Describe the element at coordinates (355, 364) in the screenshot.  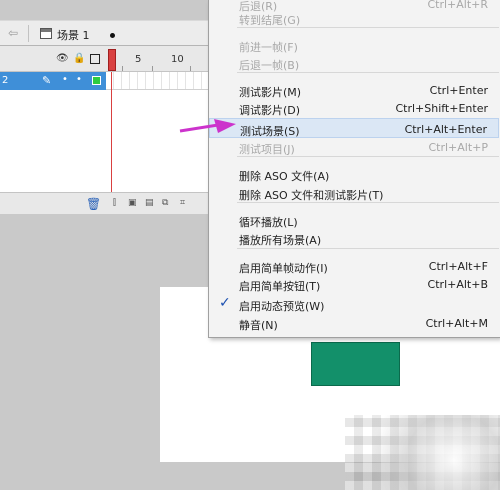
I see `green-rectangle-shape` at that location.